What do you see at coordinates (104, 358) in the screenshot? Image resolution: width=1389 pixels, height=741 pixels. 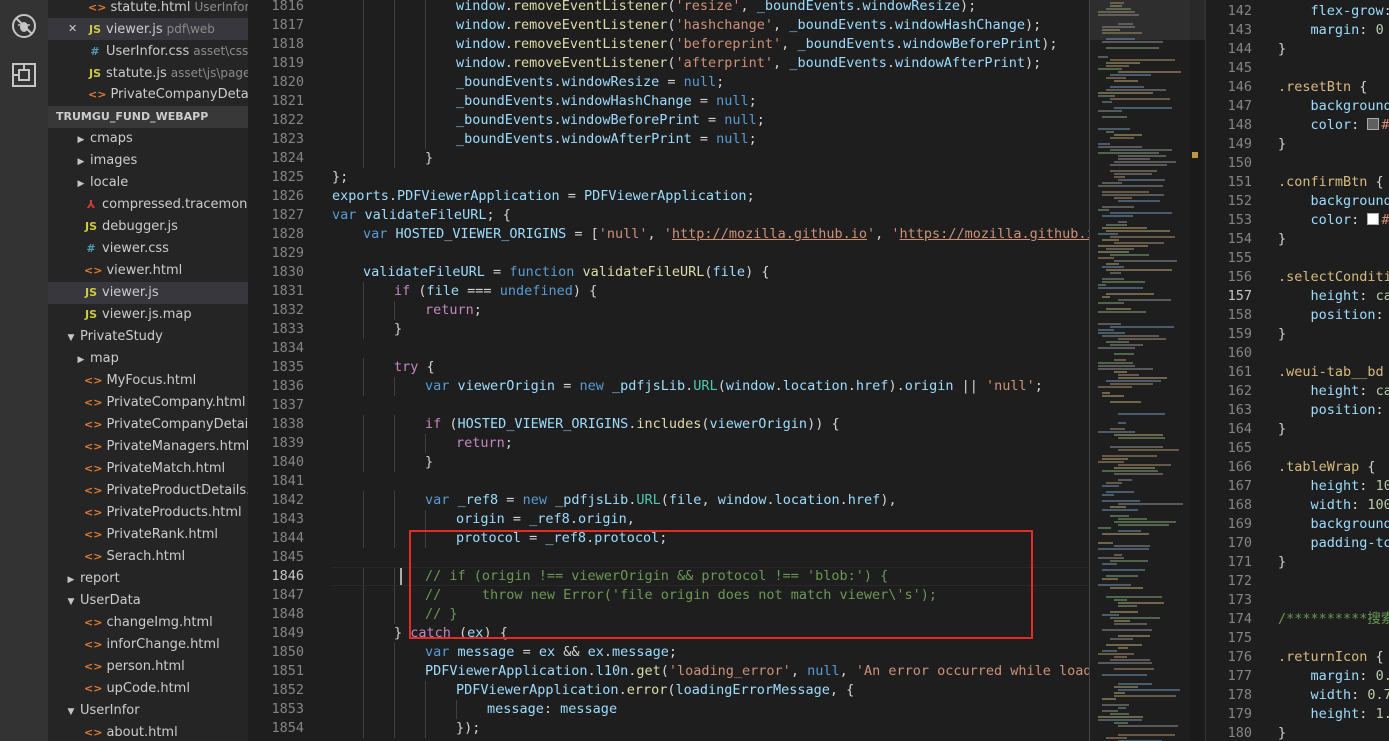 I see `item-label: map` at bounding box center [104, 358].